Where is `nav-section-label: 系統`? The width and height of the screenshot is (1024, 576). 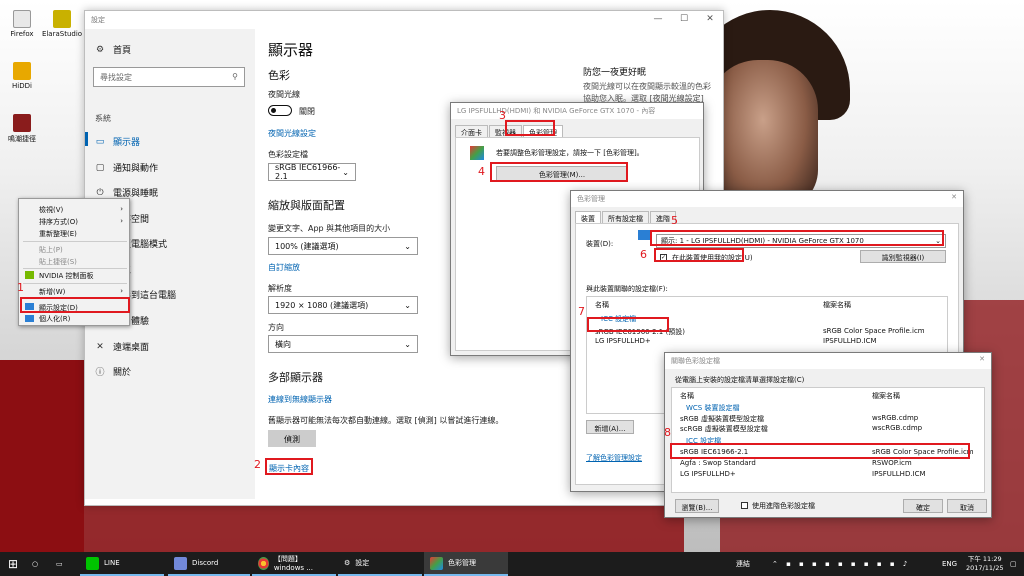 nav-section-label: 系統 is located at coordinates (103, 118).